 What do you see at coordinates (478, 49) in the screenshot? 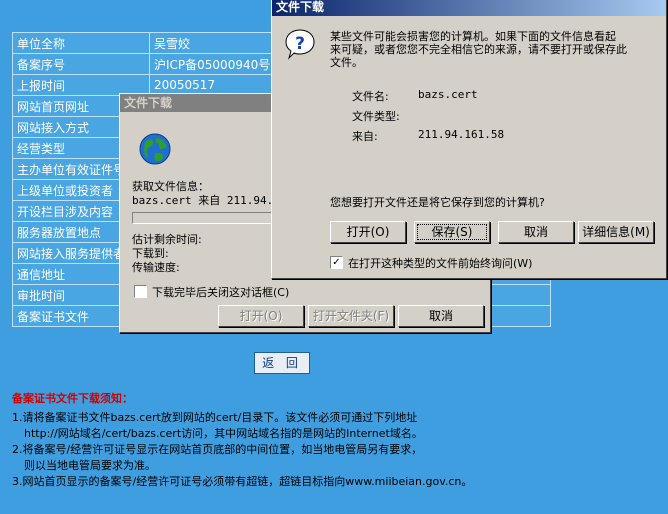
I see `warning-message-line: 来可疑，或者您您不完全相信它的来源，请不要打开或保存此` at bounding box center [478, 49].